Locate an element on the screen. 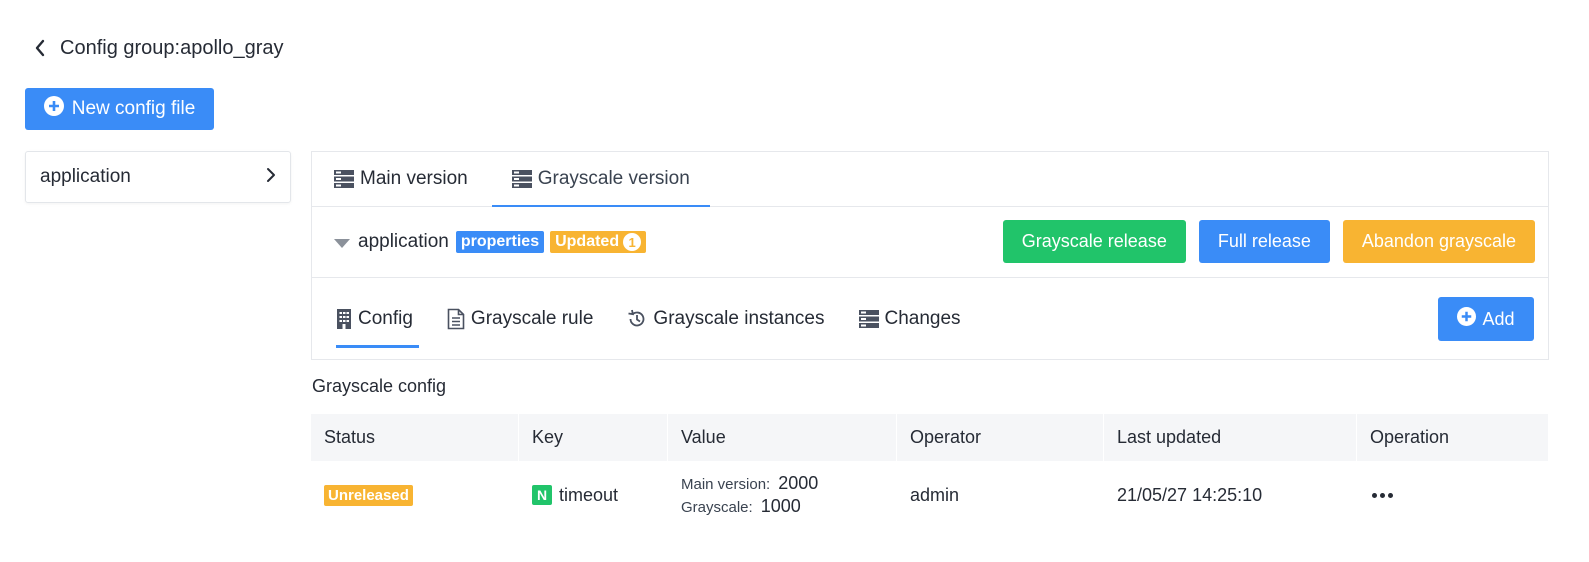 This screenshot has width=1589, height=562. main-version-value: 2000 is located at coordinates (798, 483).